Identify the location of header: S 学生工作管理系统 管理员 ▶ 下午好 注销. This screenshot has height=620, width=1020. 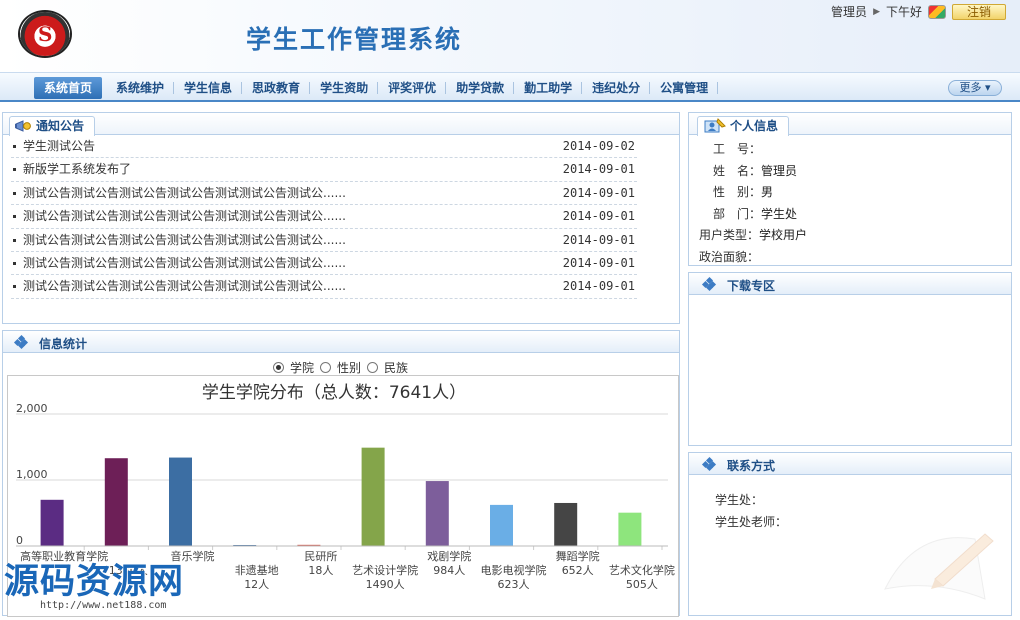
(510, 36).